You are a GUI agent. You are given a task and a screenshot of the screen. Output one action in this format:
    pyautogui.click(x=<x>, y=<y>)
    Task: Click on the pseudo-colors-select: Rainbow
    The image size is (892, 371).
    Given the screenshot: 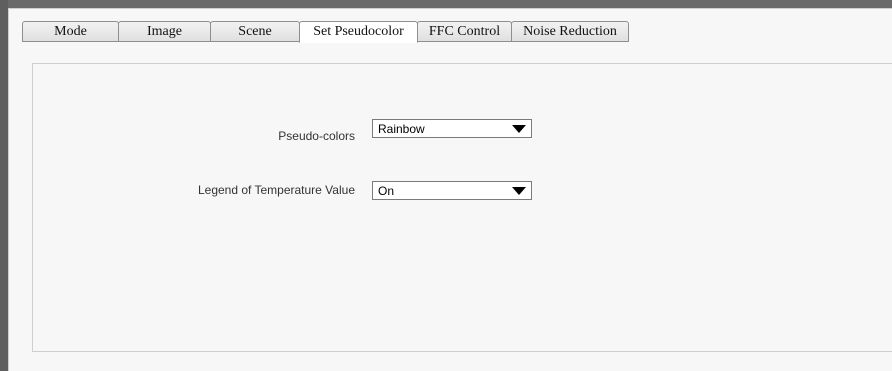 What is the action you would take?
    pyautogui.click(x=452, y=128)
    